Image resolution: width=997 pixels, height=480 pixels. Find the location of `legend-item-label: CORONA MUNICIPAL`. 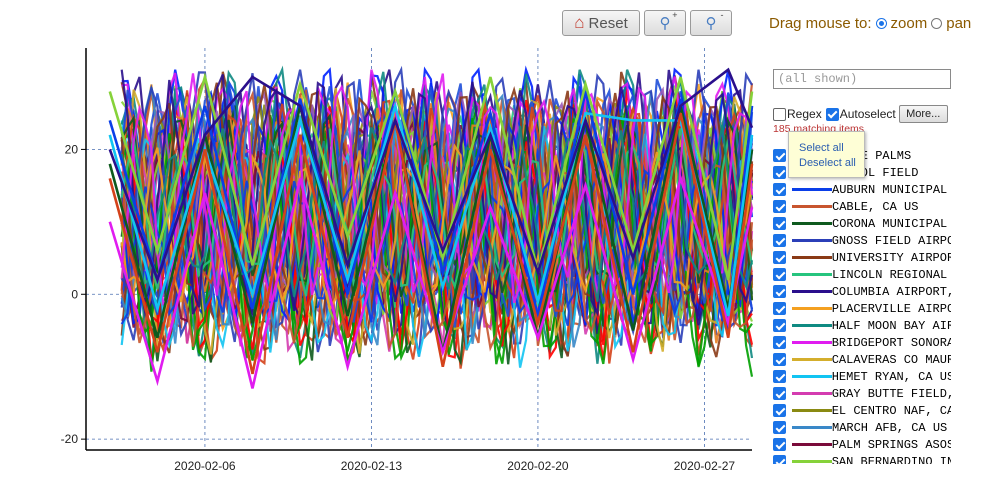

legend-item-label: CORONA MUNICIPAL is located at coordinates (890, 223).